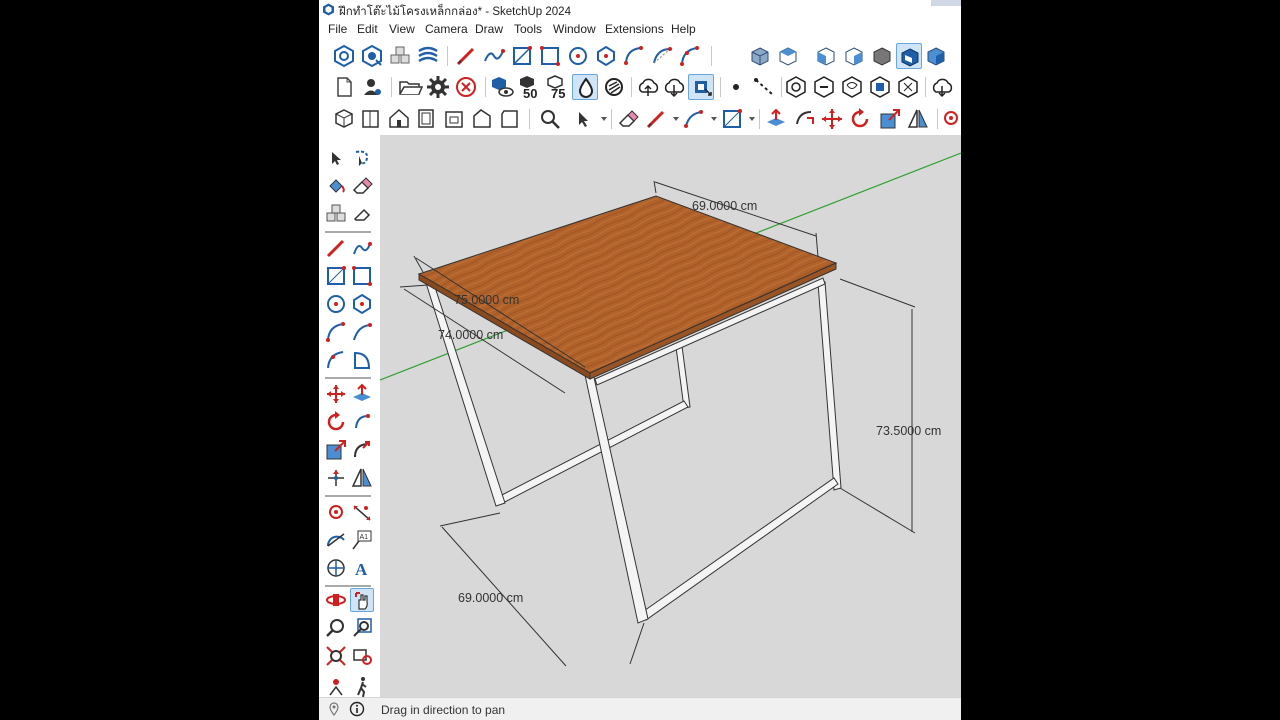 The width and height of the screenshot is (1280, 720). What do you see at coordinates (399, 119) in the screenshot?
I see `house-icon` at bounding box center [399, 119].